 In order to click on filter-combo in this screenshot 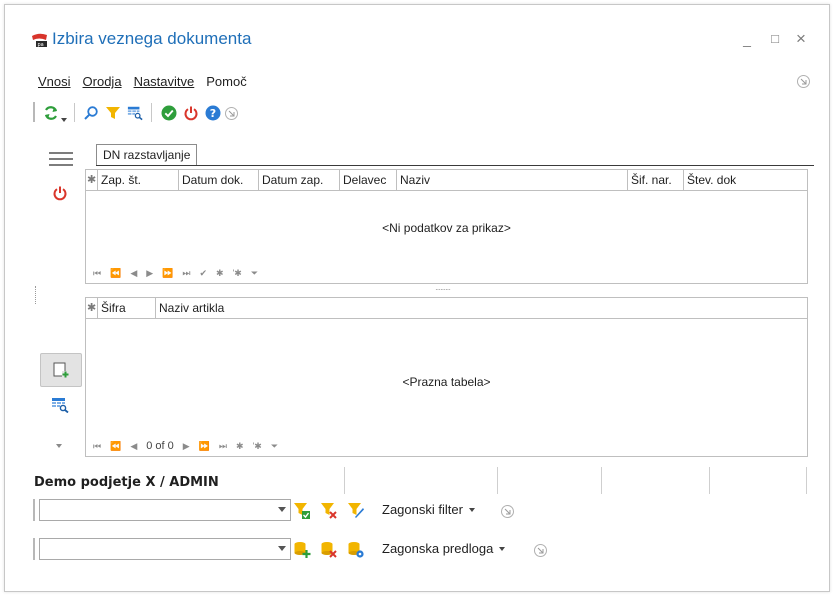, I will do `click(165, 510)`.